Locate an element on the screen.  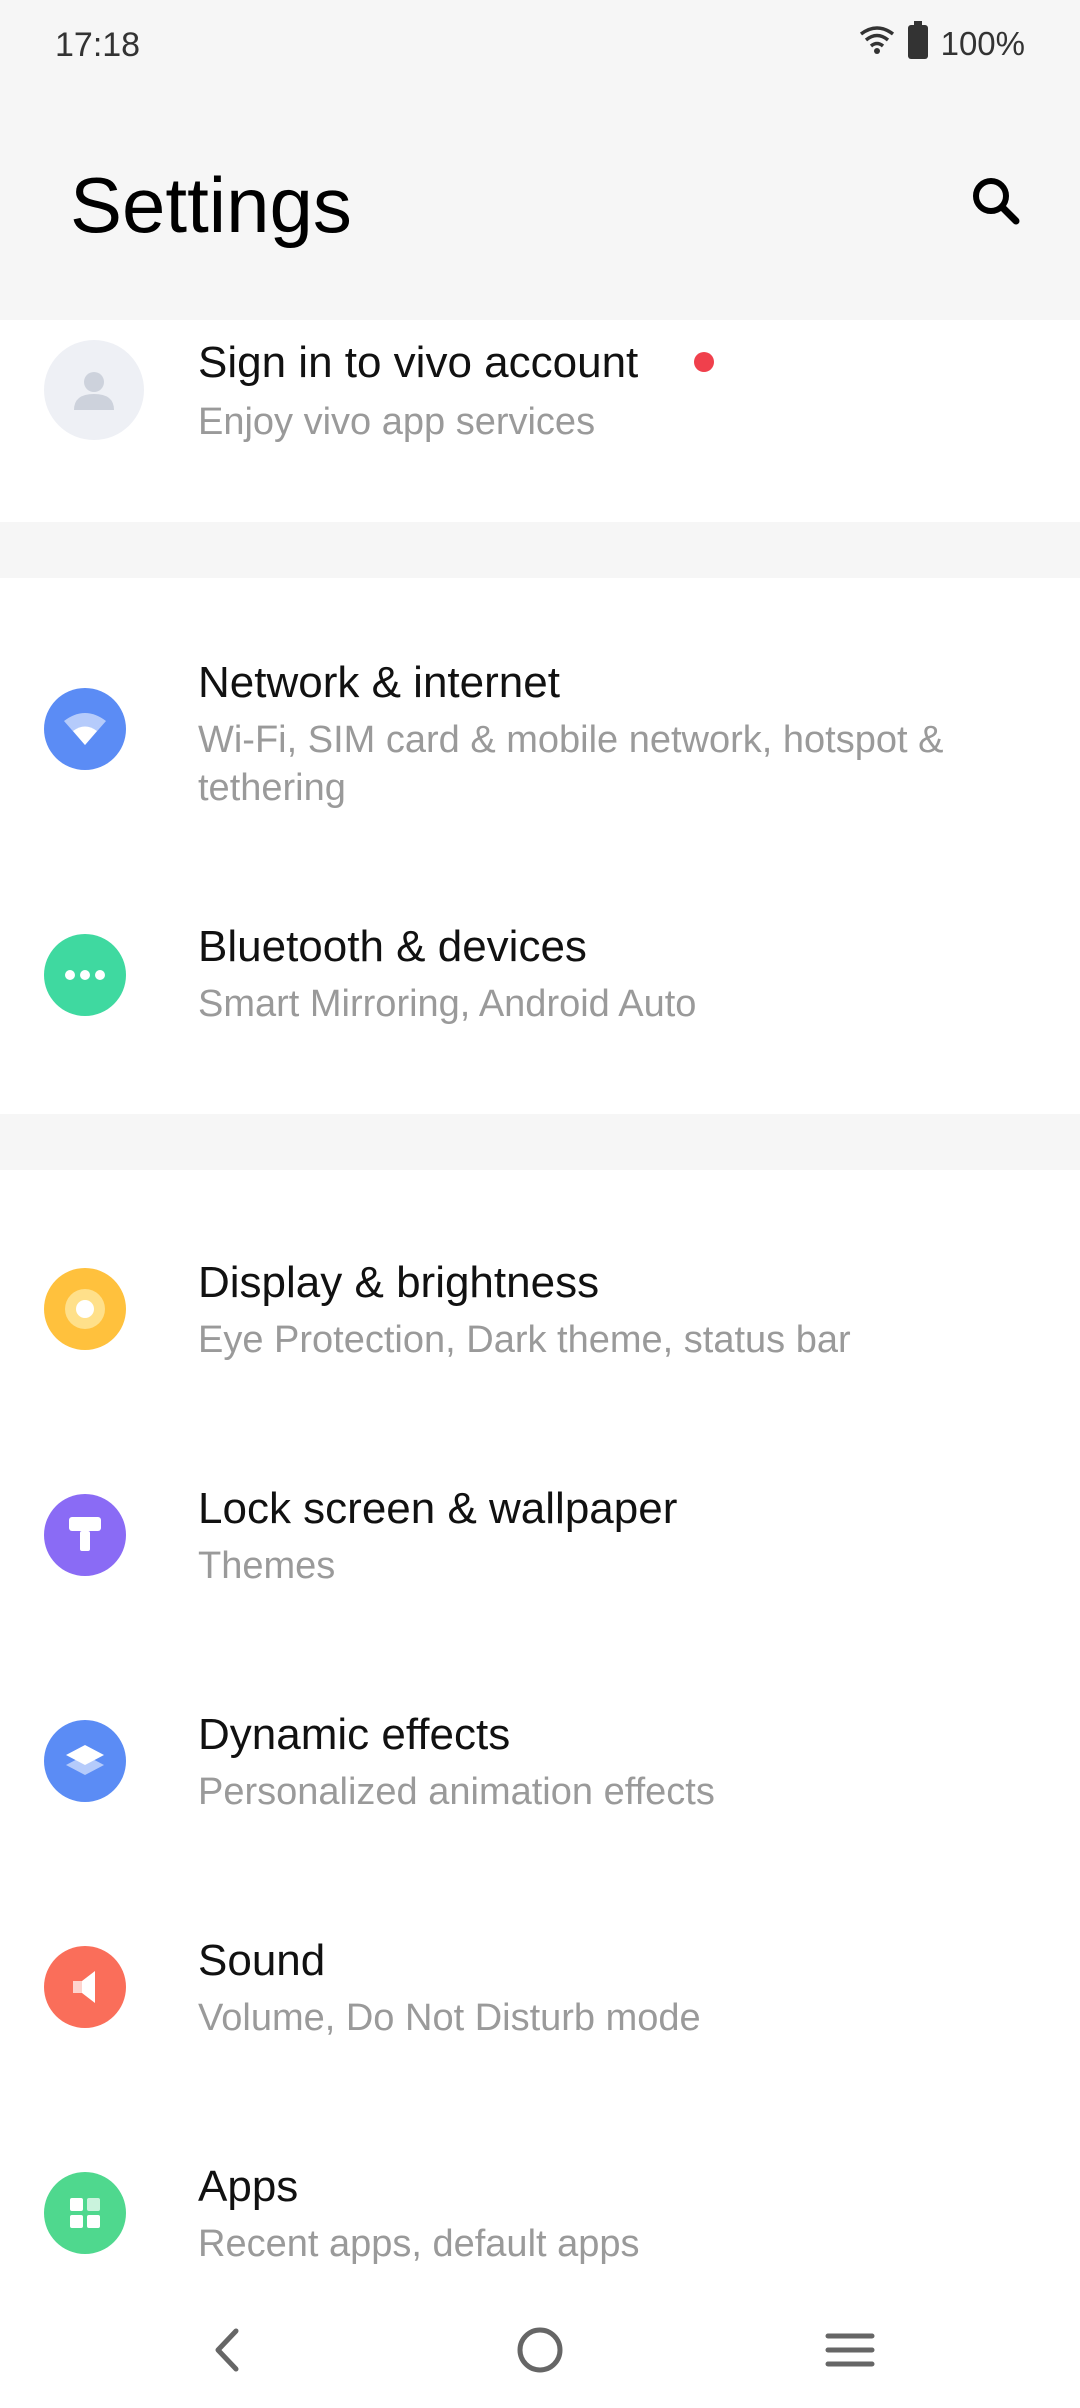
navigation-bar is located at coordinates (540, 2349).